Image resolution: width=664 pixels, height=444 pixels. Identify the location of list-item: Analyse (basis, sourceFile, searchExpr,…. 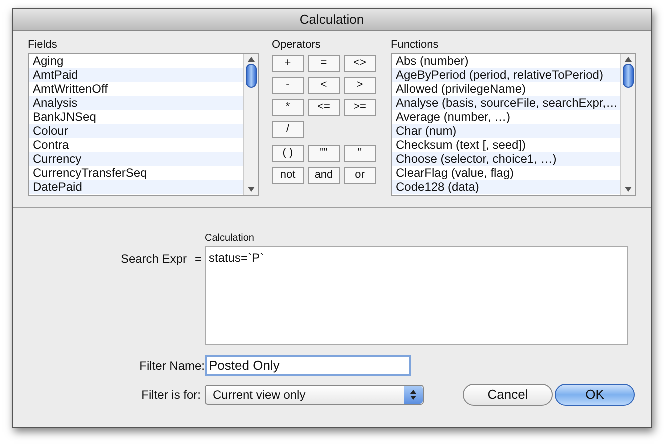
(506, 103).